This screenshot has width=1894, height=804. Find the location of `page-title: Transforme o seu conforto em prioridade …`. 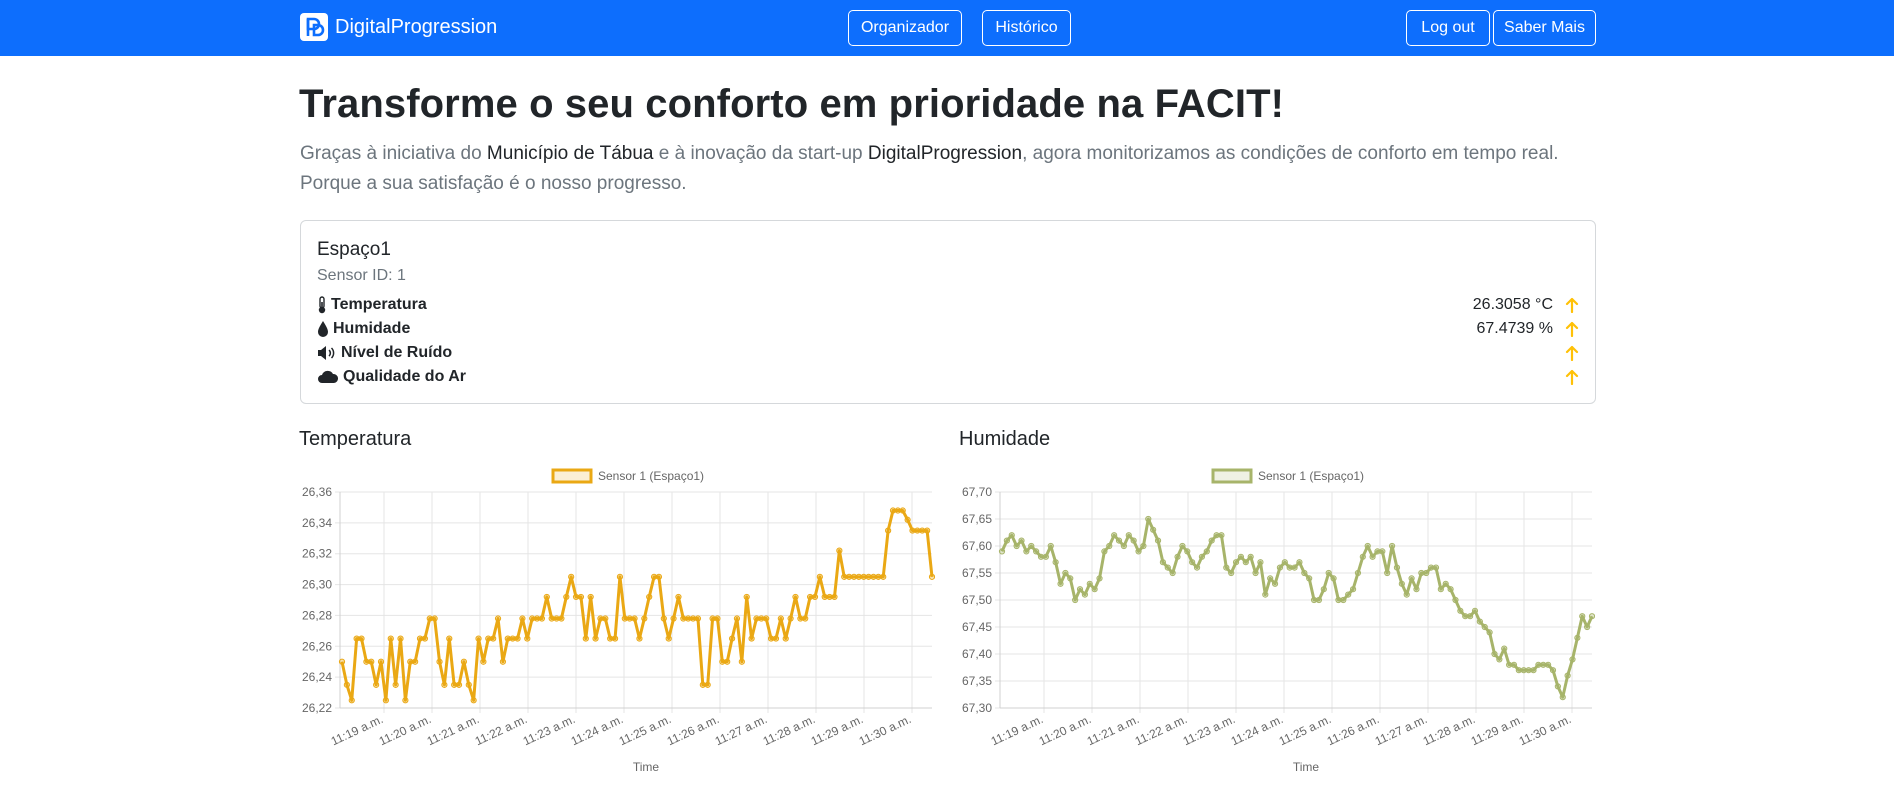

page-title: Transforme o seu conforto em prioridade … is located at coordinates (792, 104).